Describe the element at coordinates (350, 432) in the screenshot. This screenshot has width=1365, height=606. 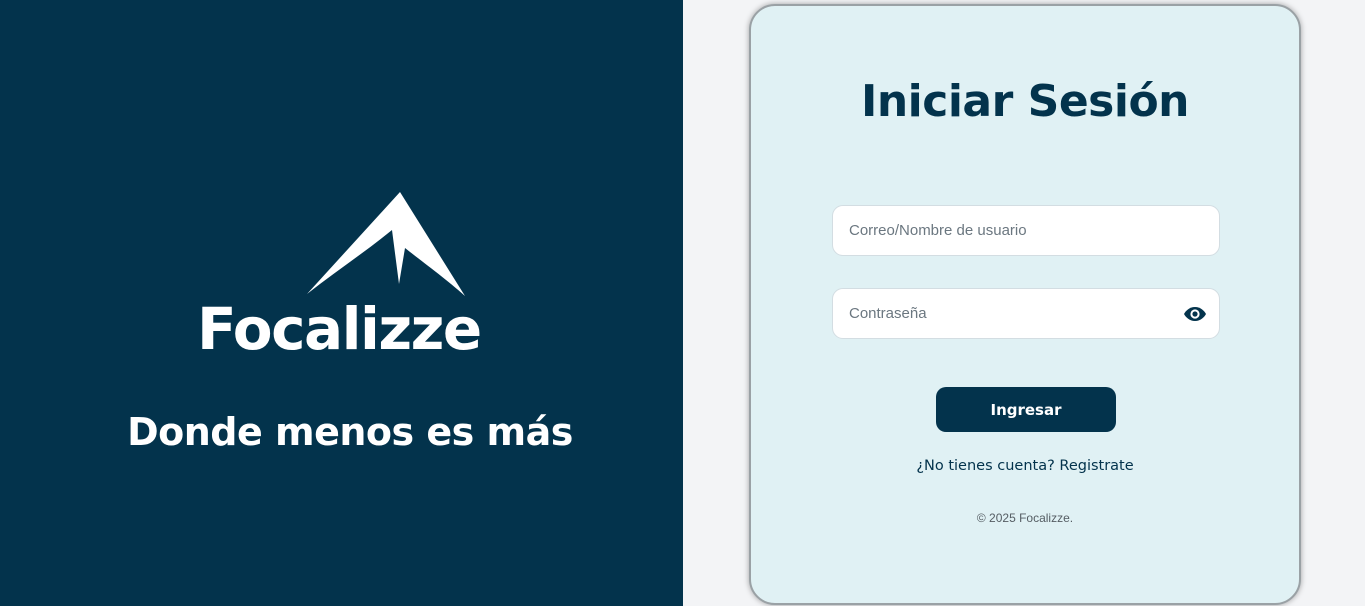
I see `brand-tagline: Donde menos es más` at that location.